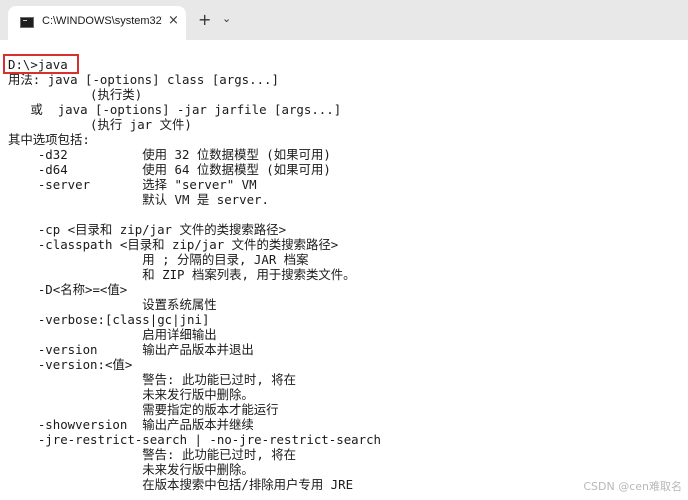  I want to click on console-line: 用 ; 分隔的目录, JAR 档案, so click(158, 259).